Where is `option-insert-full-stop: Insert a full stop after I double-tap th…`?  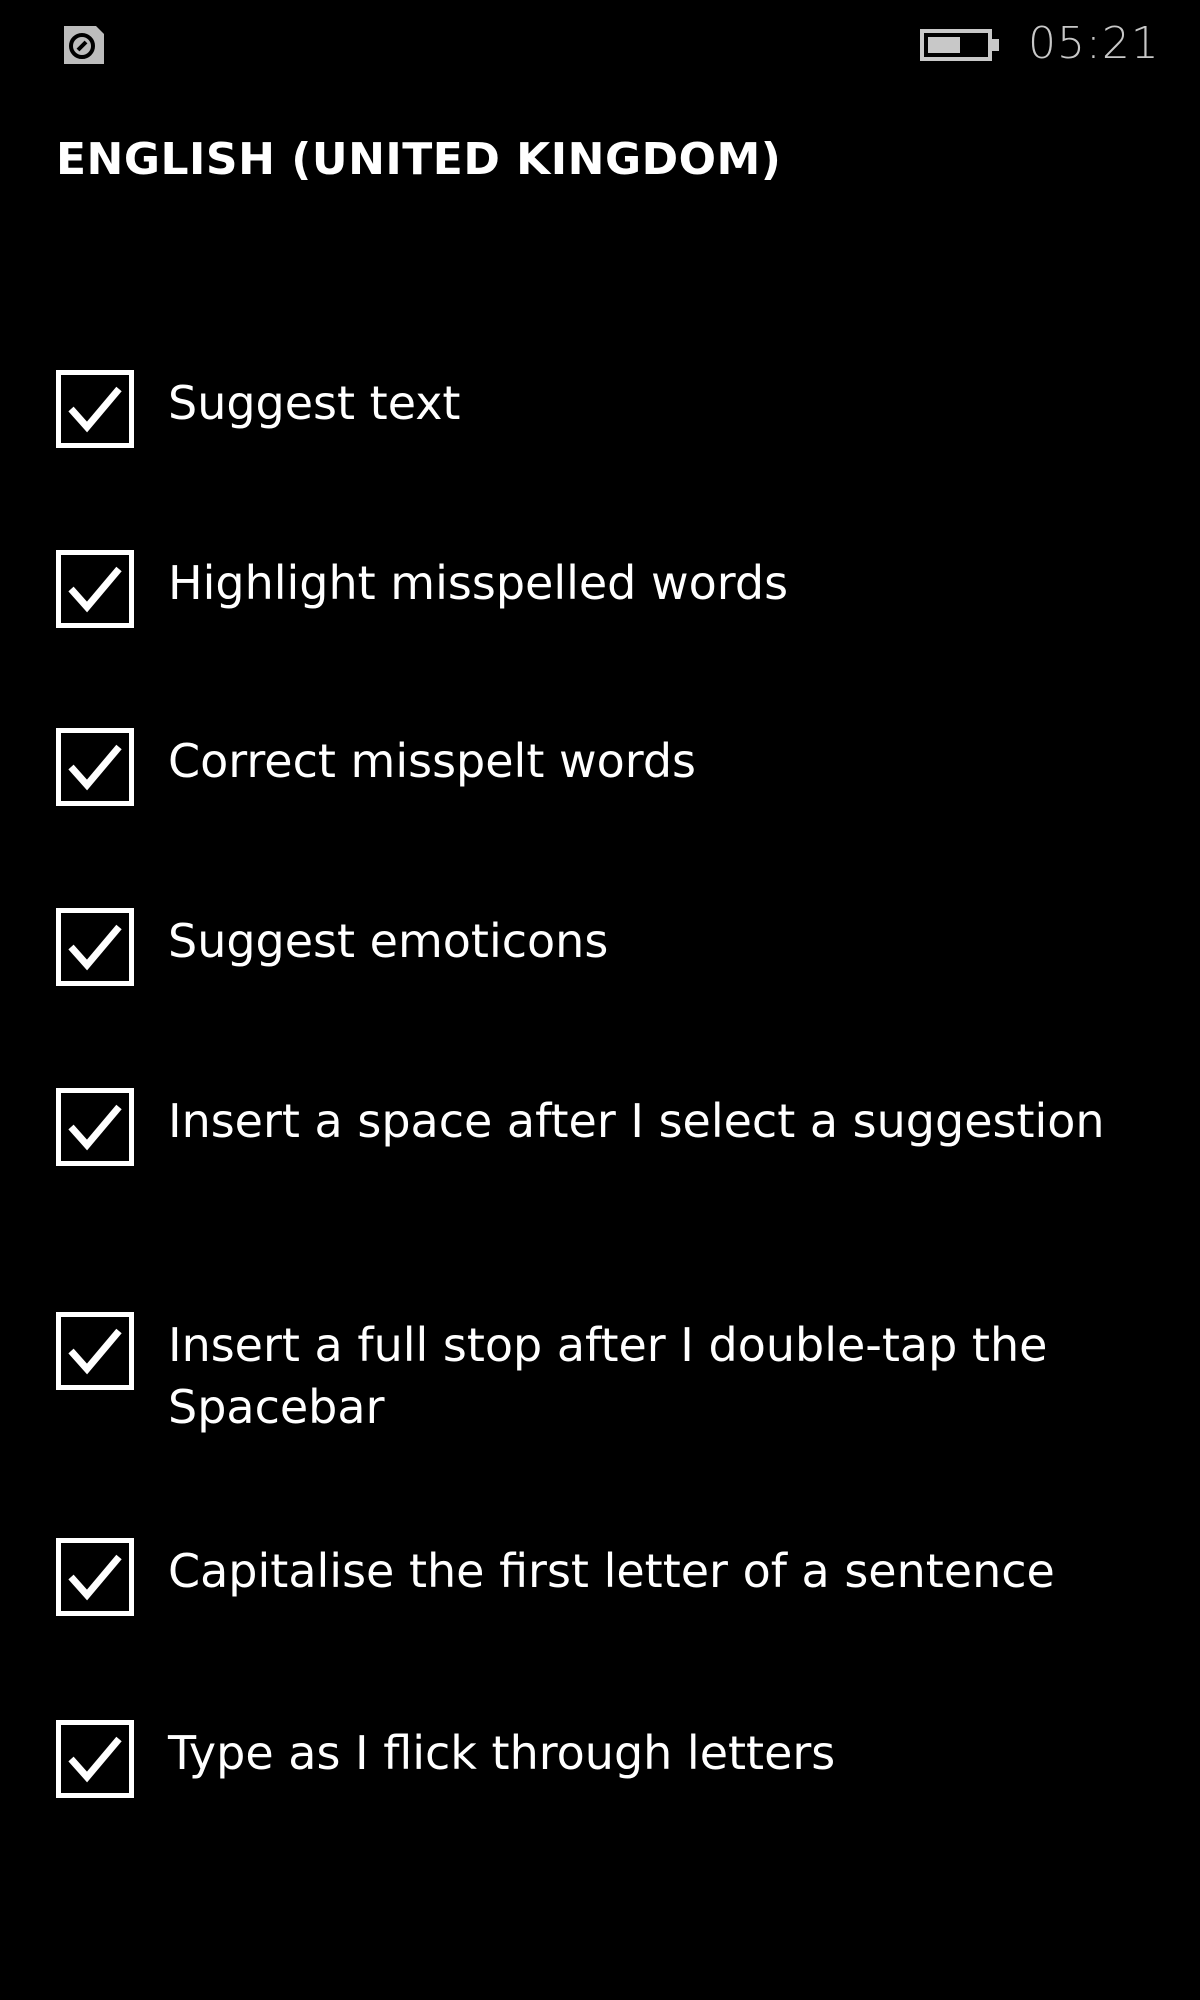 option-insert-full-stop: Insert a full stop after I double-tap th… is located at coordinates (606, 1375).